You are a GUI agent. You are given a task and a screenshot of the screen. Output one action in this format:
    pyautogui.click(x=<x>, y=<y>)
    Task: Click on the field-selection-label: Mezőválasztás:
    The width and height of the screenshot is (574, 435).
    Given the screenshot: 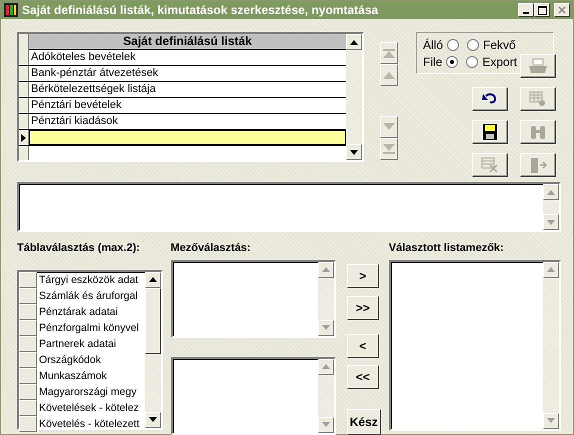 What is the action you would take?
    pyautogui.click(x=211, y=248)
    